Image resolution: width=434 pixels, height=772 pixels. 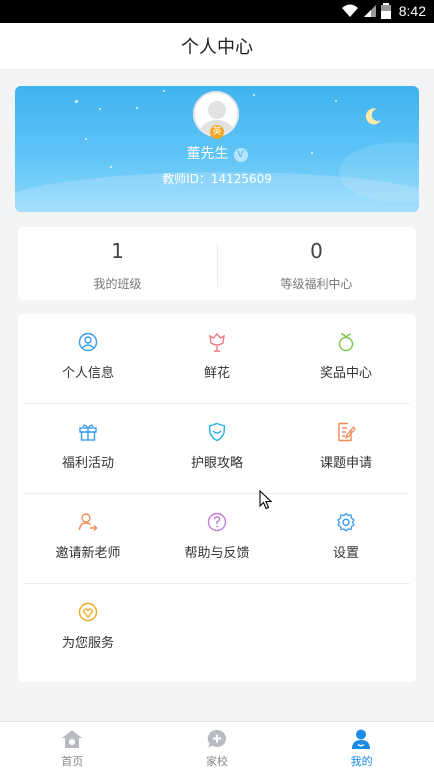 I want to click on wifi-icon, so click(x=349, y=10).